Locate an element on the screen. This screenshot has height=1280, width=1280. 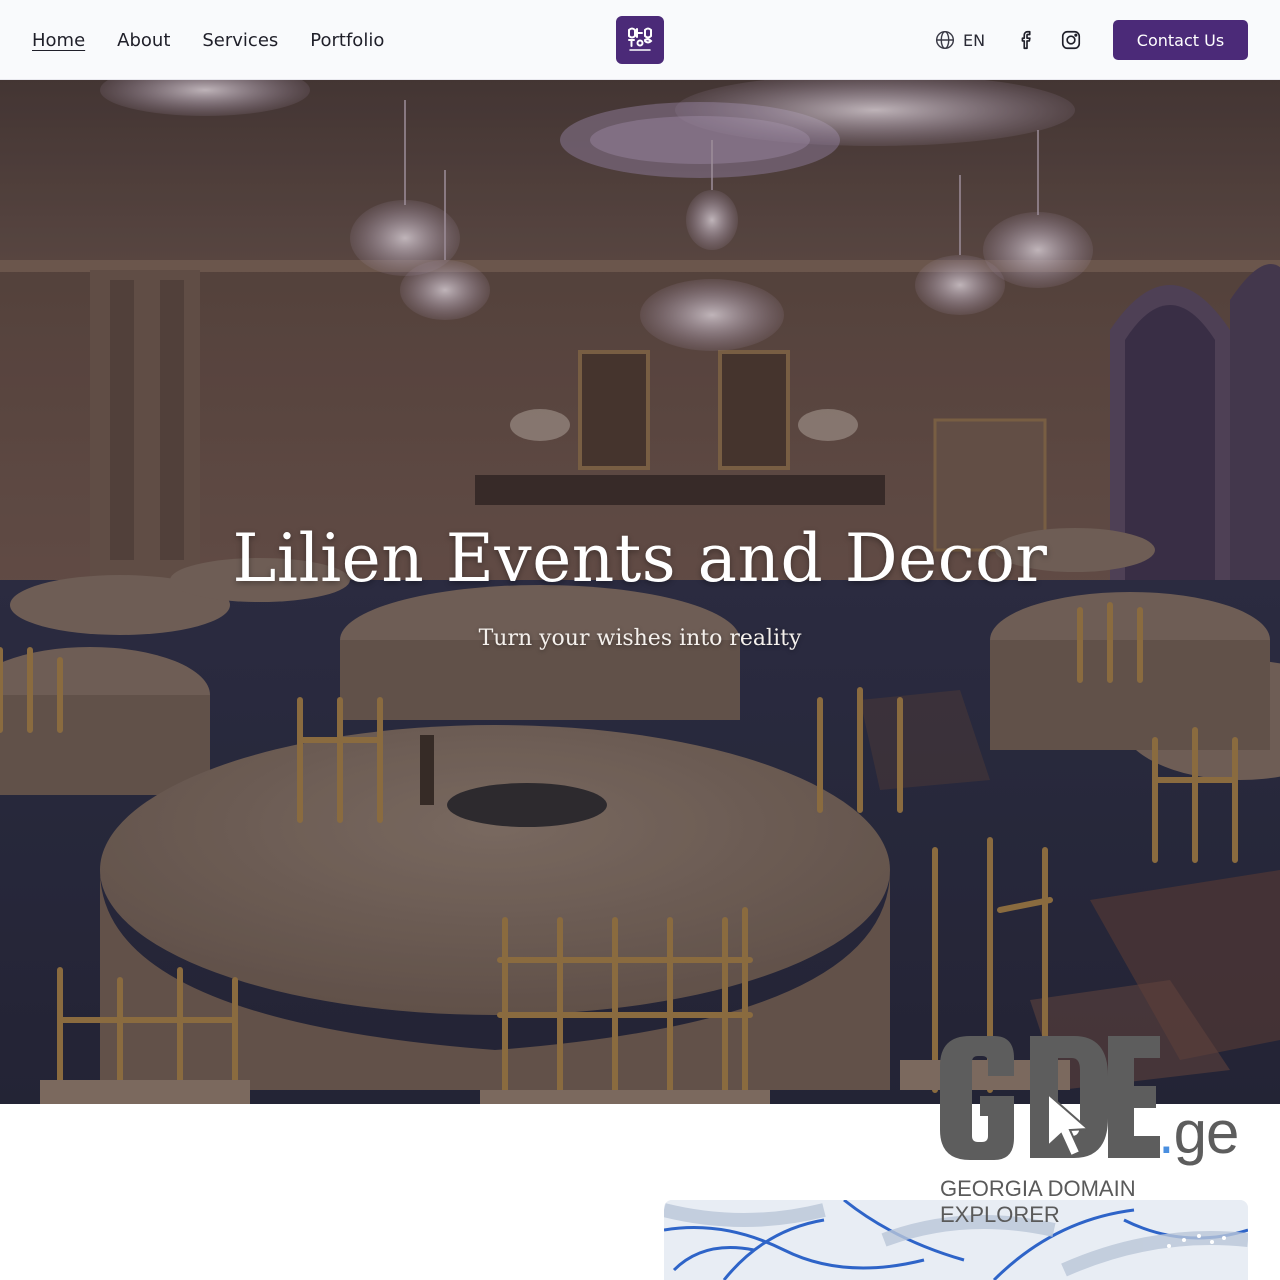
globe-icon is located at coordinates (945, 40).